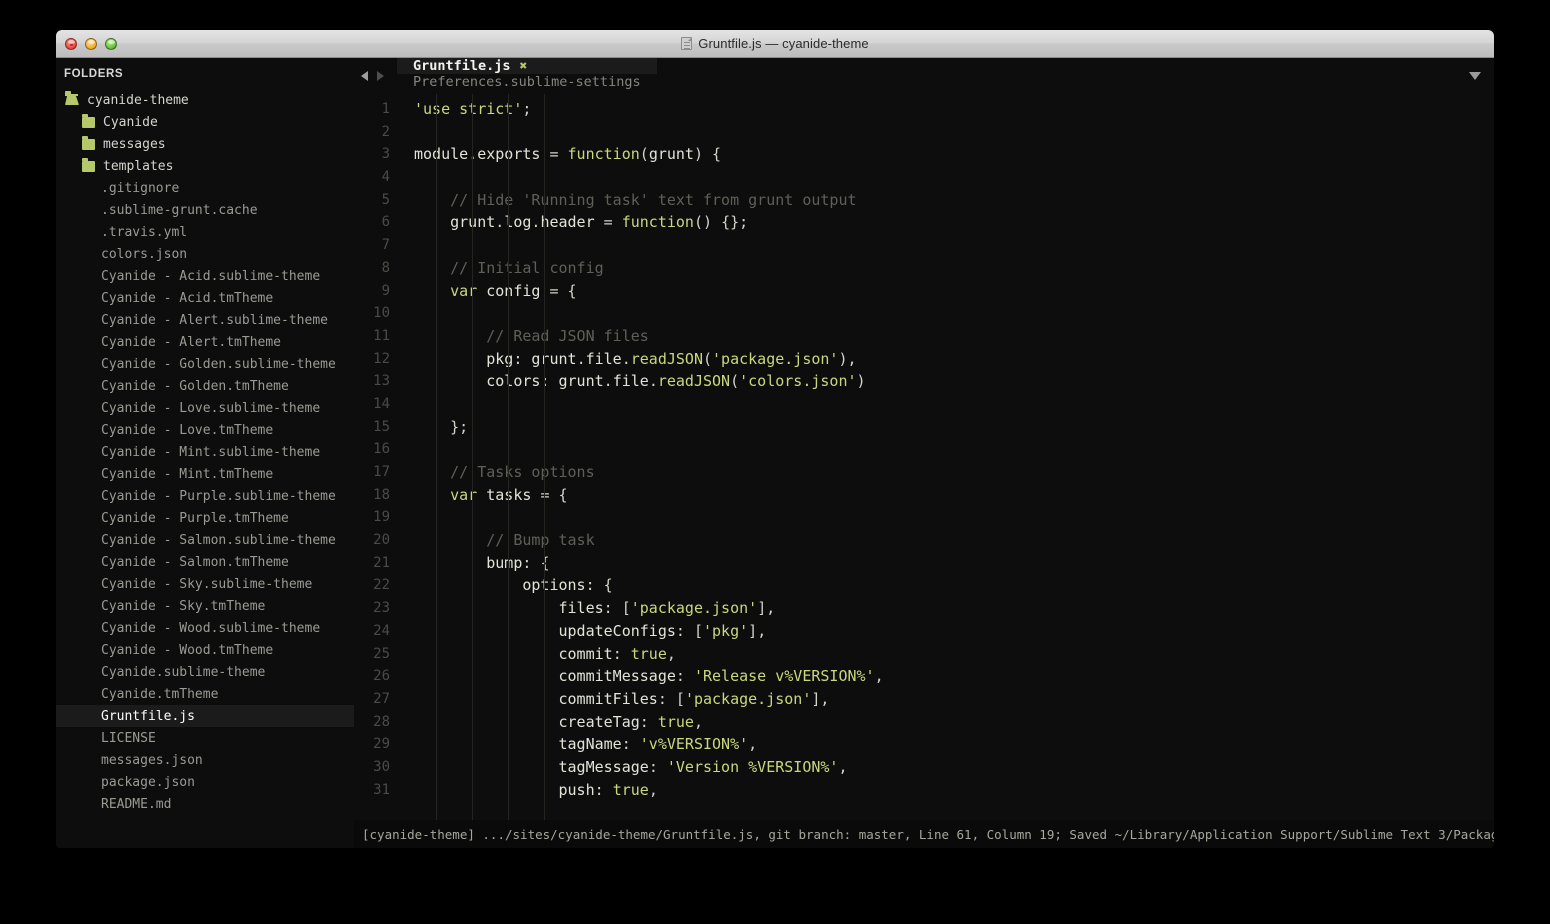 This screenshot has width=1550, height=924. What do you see at coordinates (667, 608) in the screenshot?
I see `code-line: files: ['package.json'],` at bounding box center [667, 608].